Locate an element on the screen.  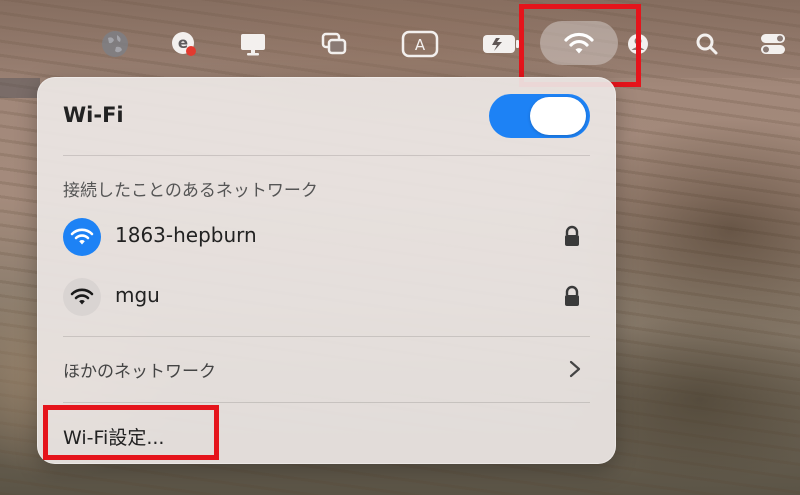
input-source-letter: A is located at coordinates (420, 45).